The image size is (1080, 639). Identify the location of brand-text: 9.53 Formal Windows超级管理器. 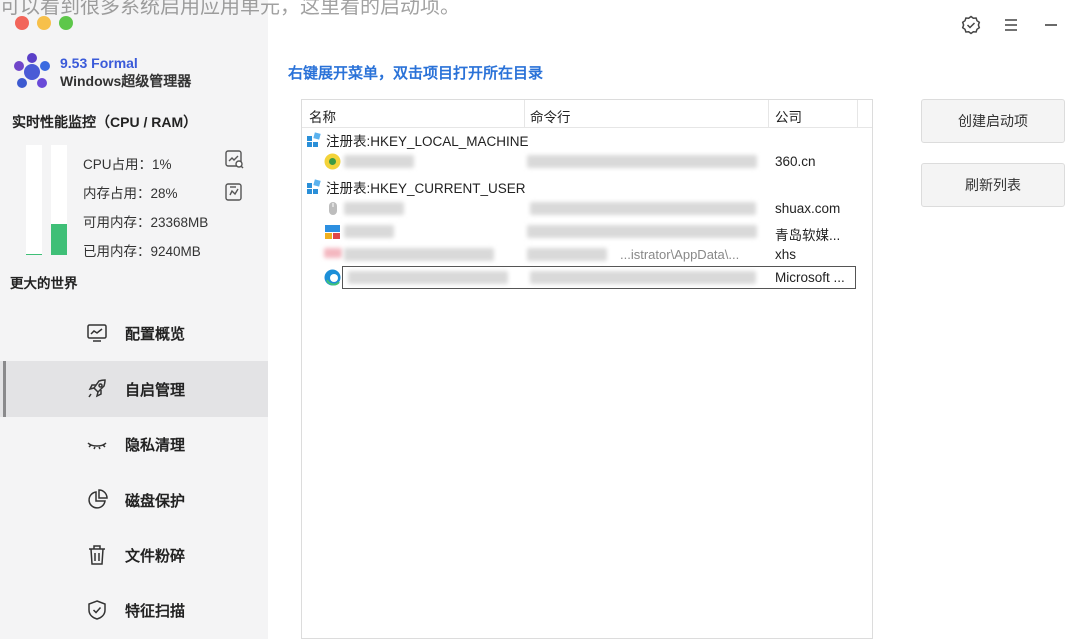
(125, 72).